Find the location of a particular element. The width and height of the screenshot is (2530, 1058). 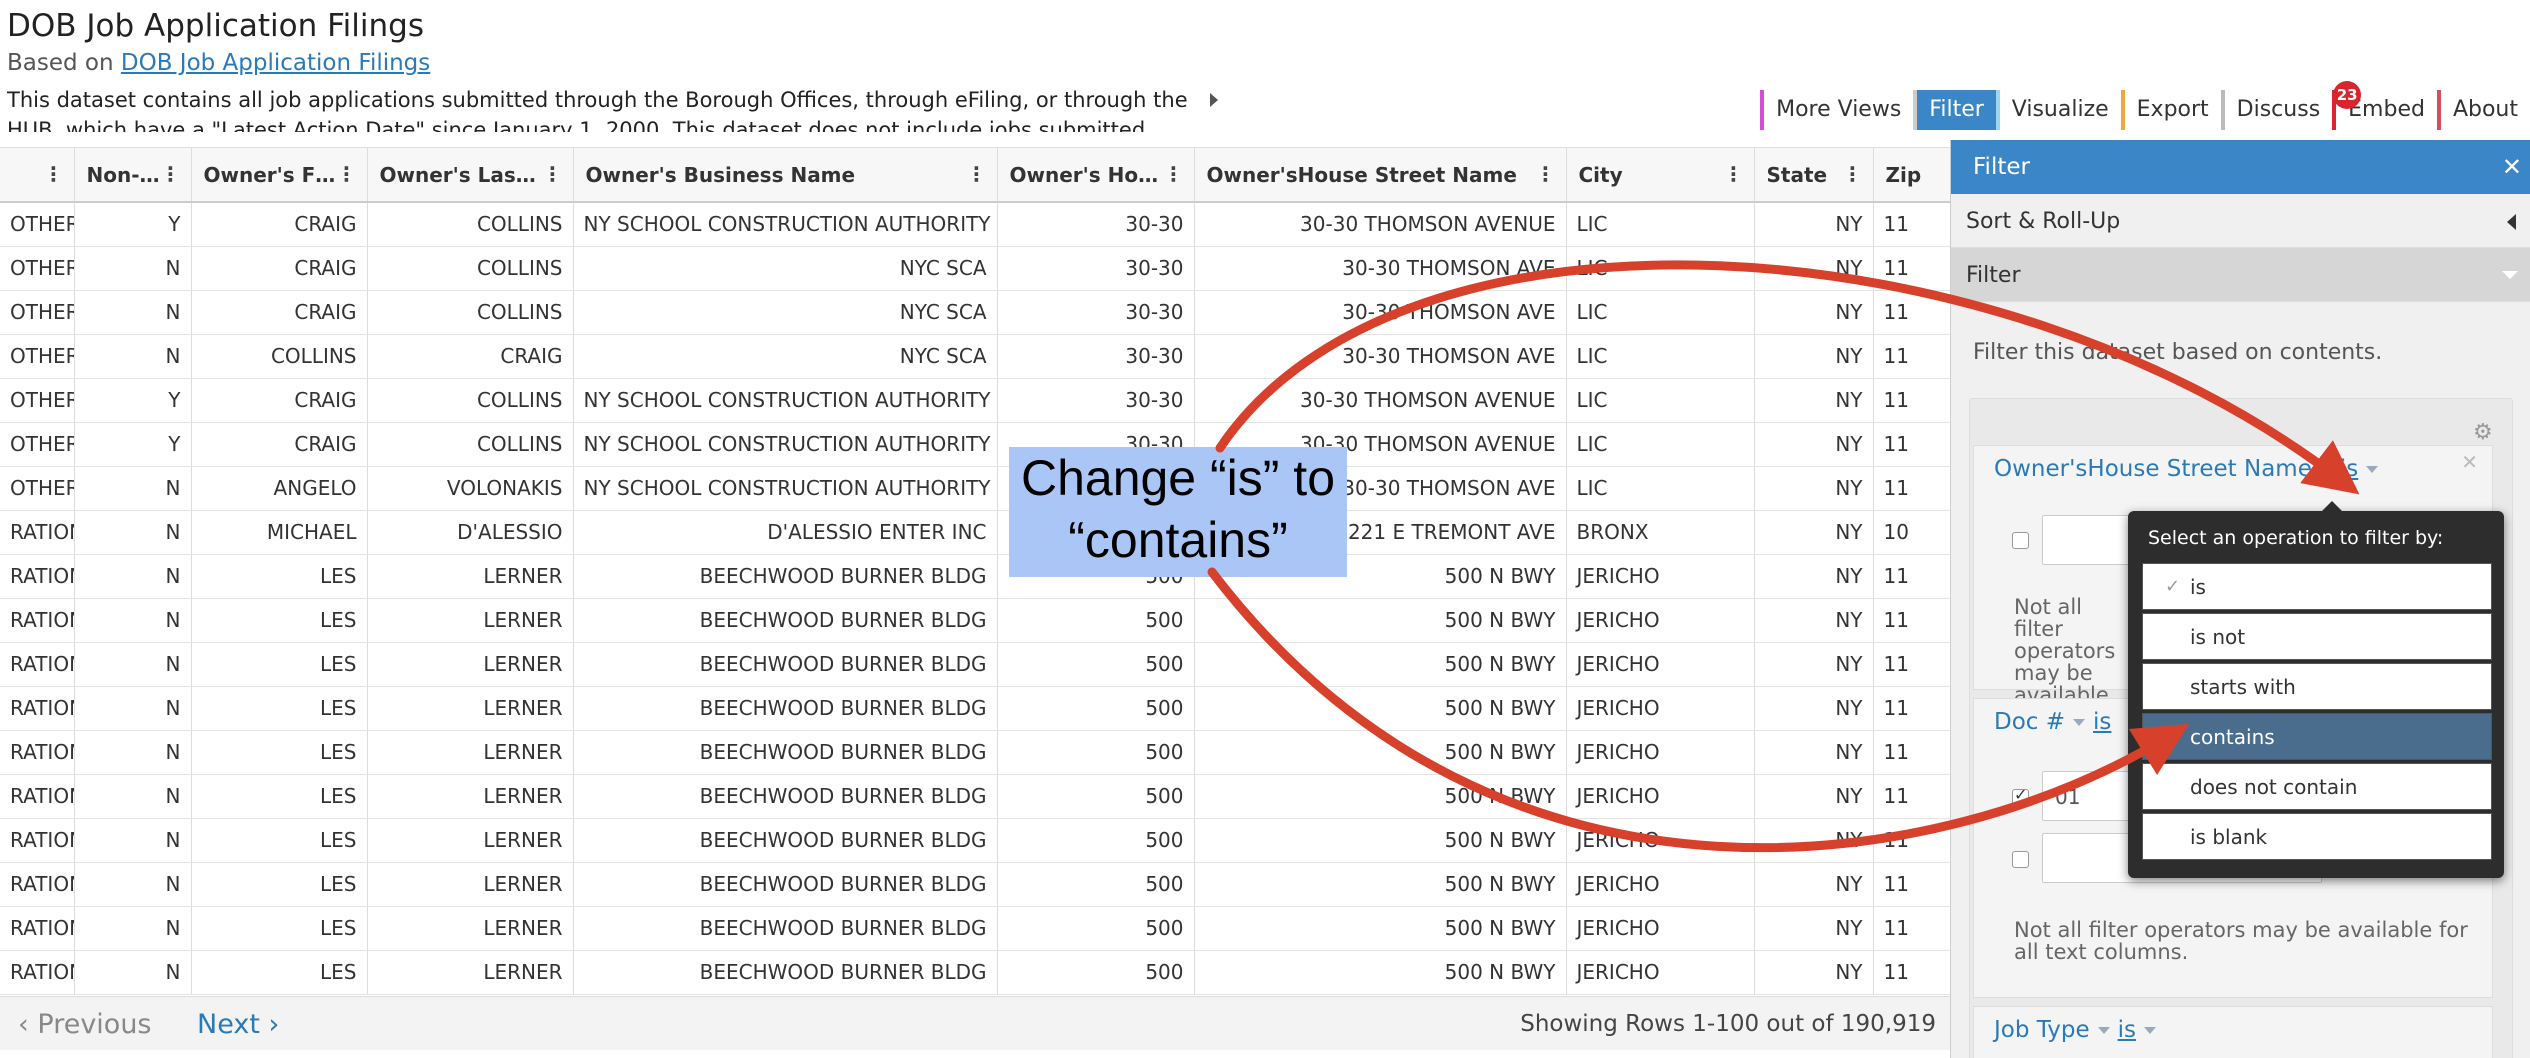

table-cell: NYC SCA is located at coordinates (785, 312).